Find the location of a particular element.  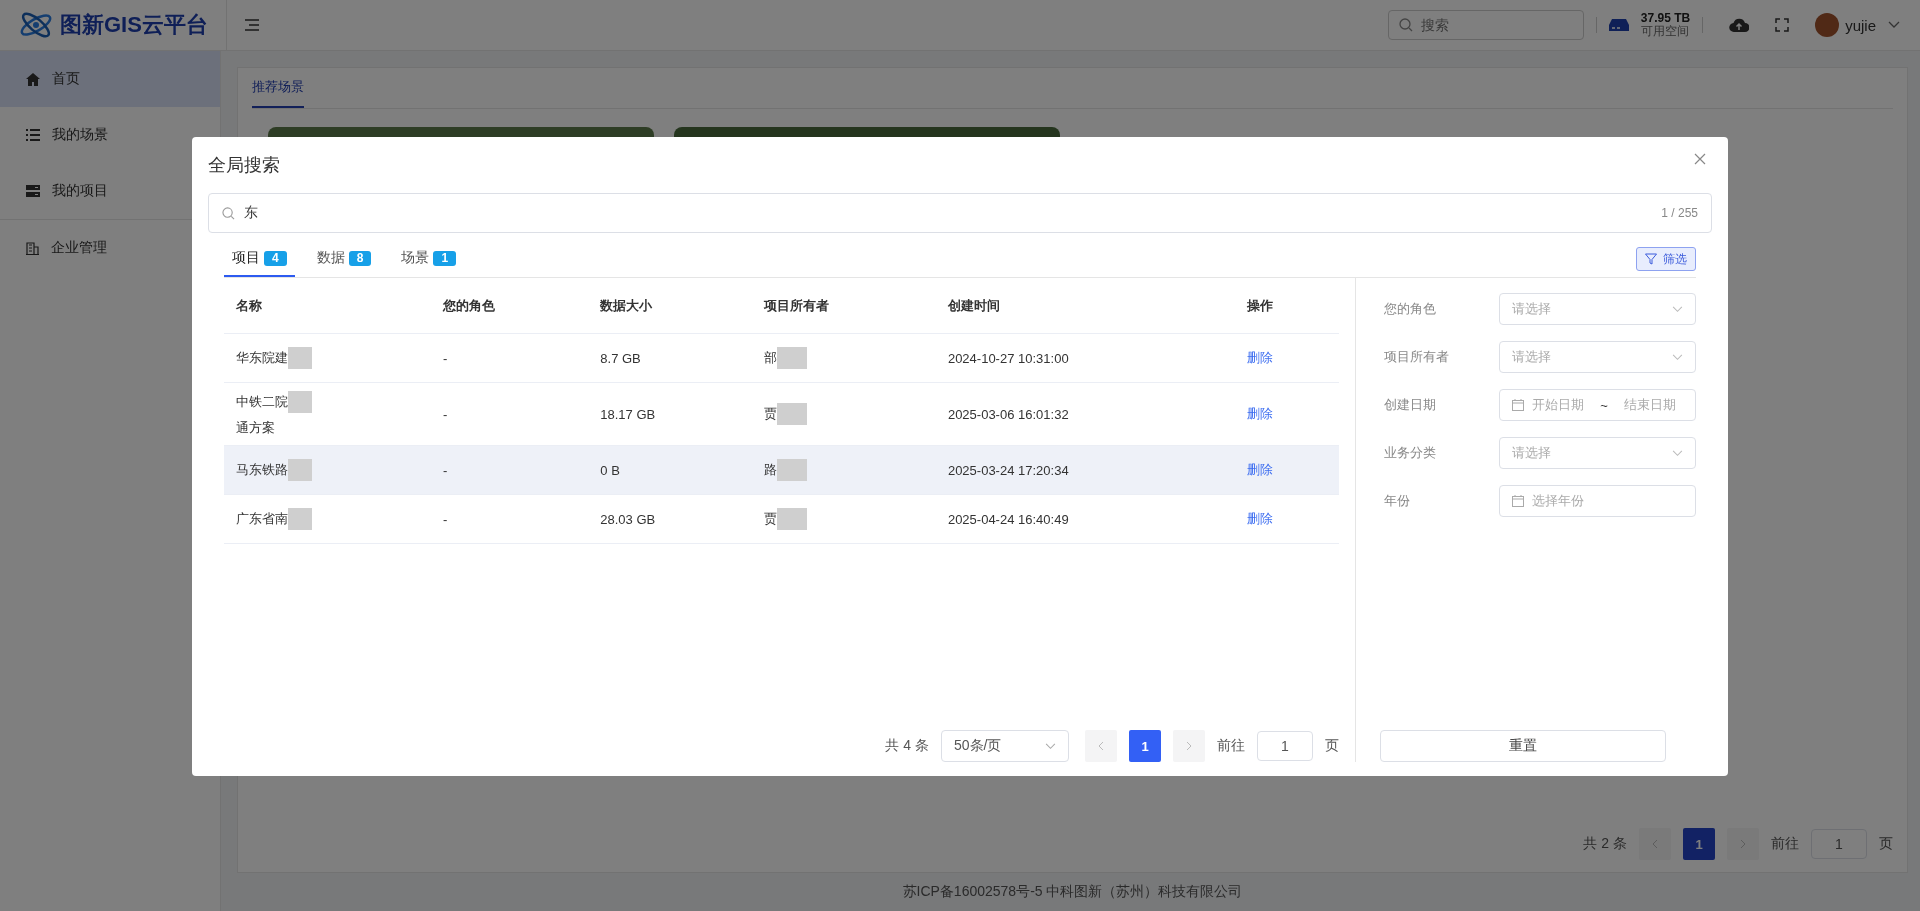

logo-text: 图新GIS云平台 is located at coordinates (134, 25).